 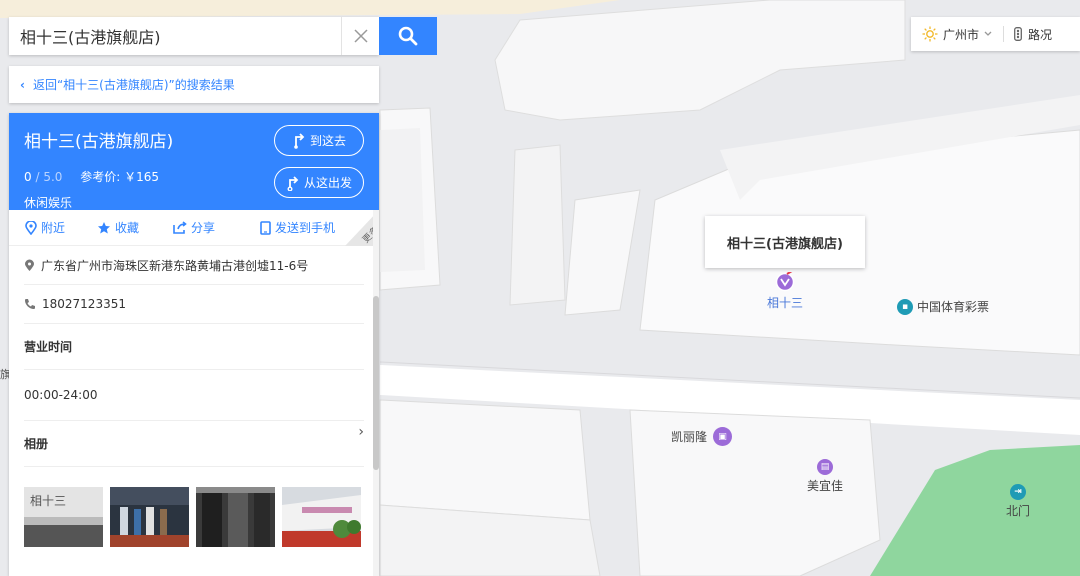 What do you see at coordinates (28, 177) in the screenshot?
I see `rating-score: 0` at bounding box center [28, 177].